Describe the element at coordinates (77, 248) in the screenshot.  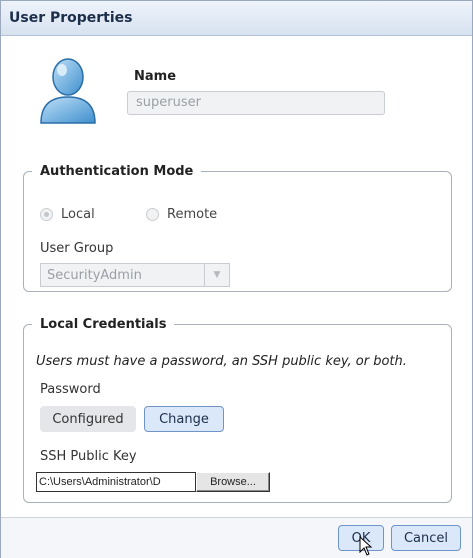
I see `user-group-label: User Group` at that location.